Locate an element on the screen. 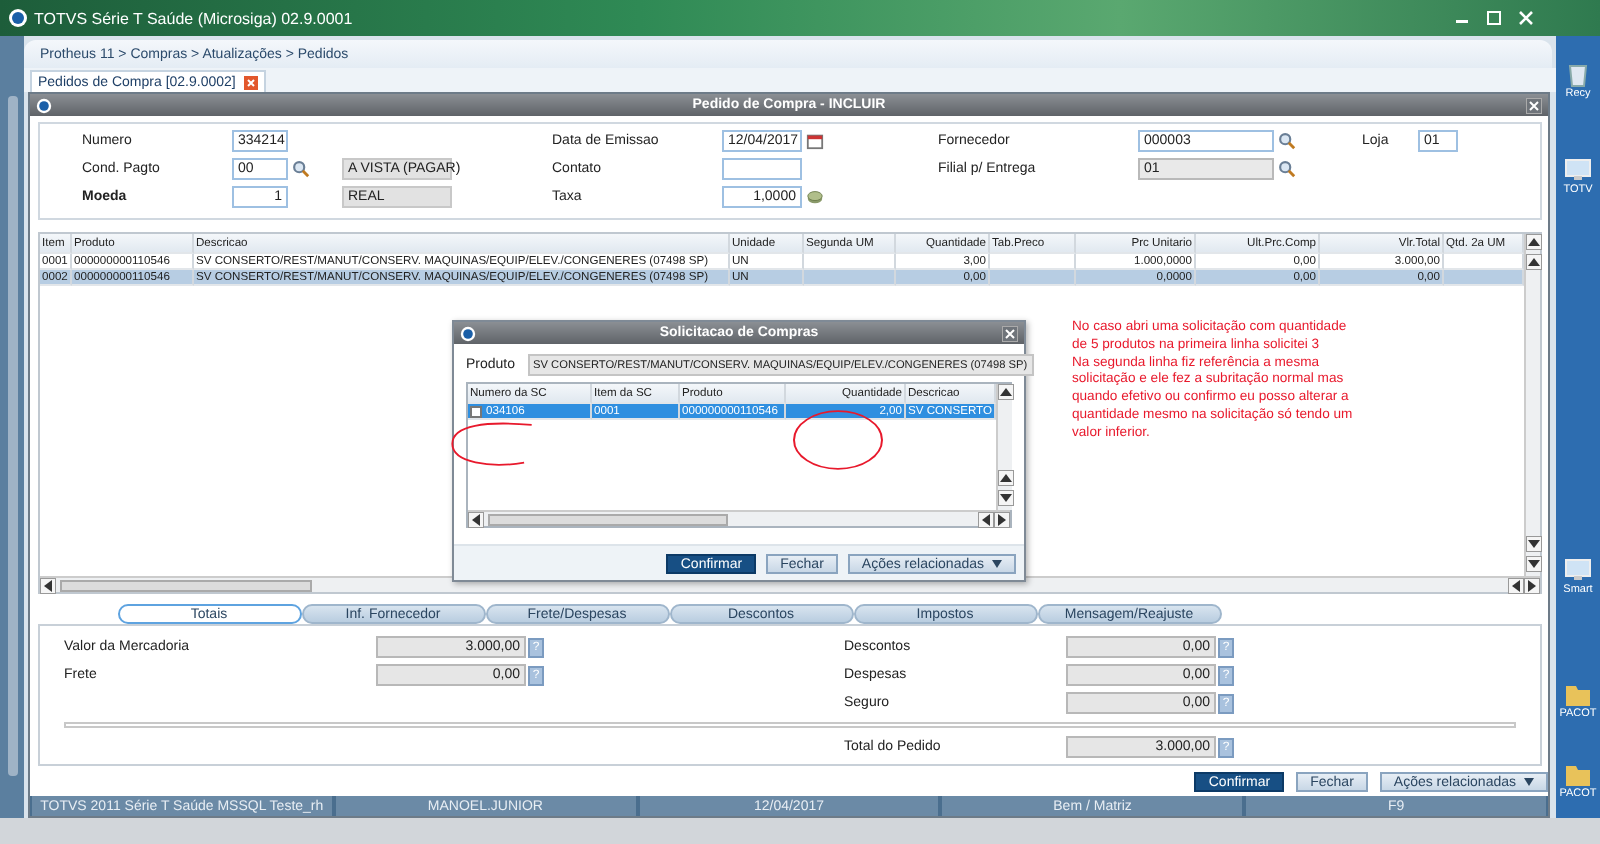 The image size is (1600, 844). checkbox is located at coordinates (476, 411).